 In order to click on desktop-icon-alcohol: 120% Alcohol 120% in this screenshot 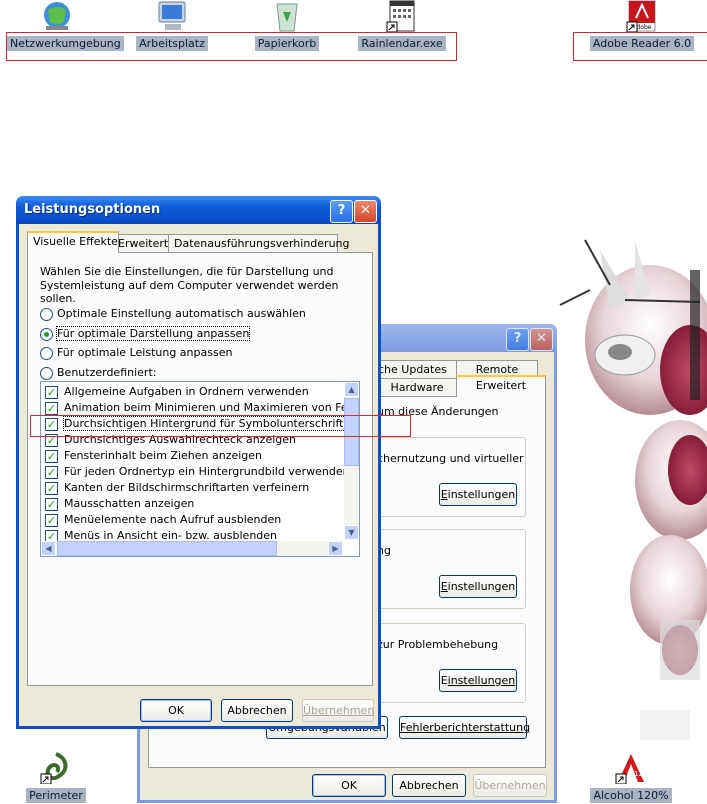, I will do `click(631, 777)`.